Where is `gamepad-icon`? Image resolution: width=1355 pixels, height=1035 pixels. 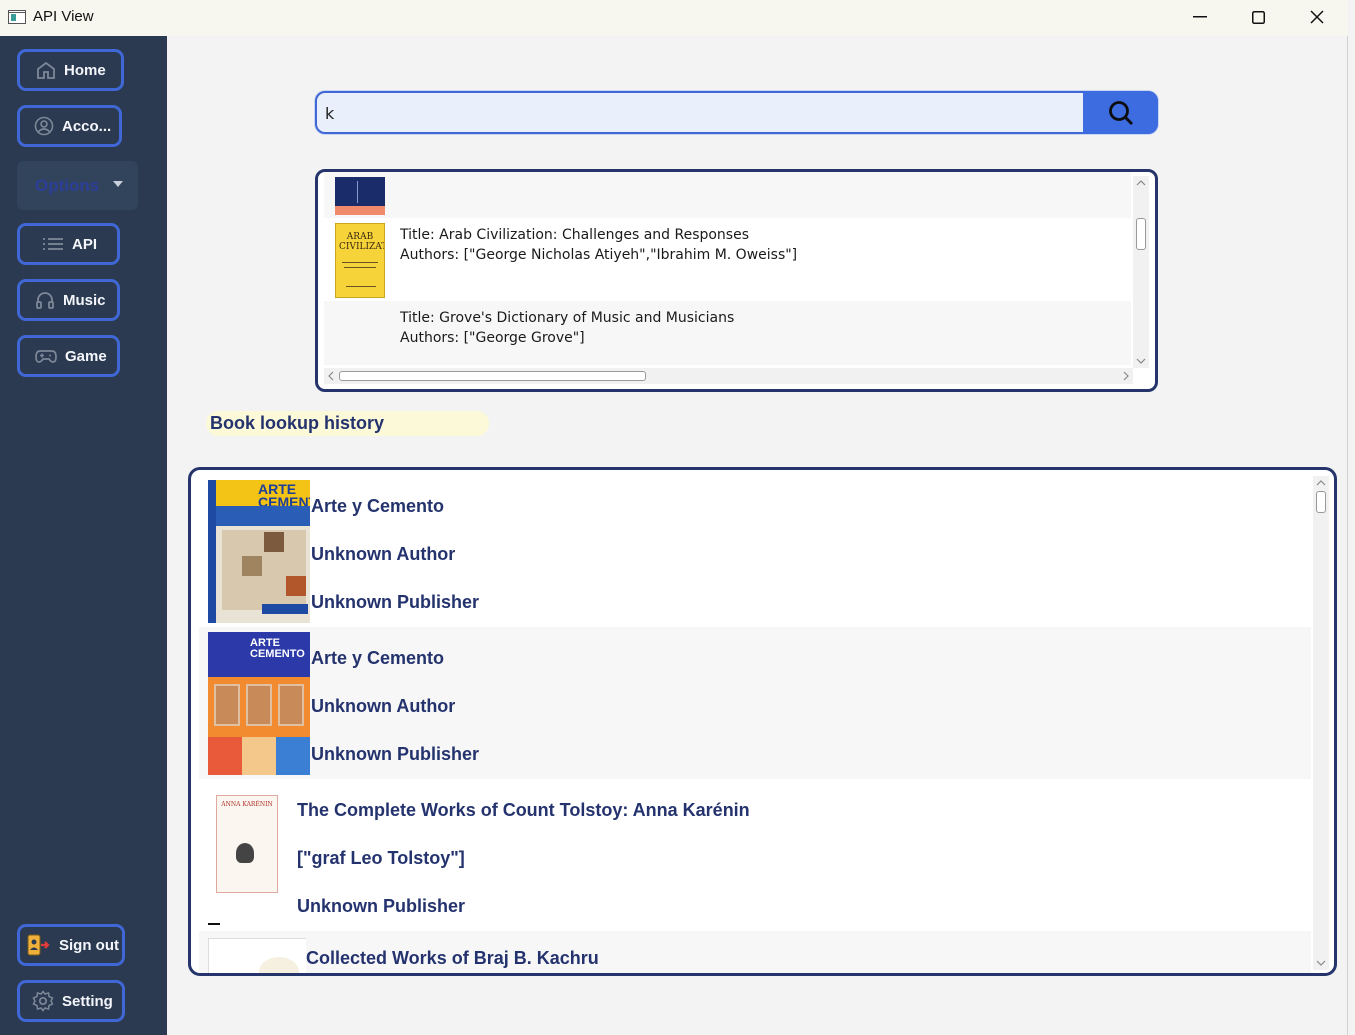
gamepad-icon is located at coordinates (46, 356).